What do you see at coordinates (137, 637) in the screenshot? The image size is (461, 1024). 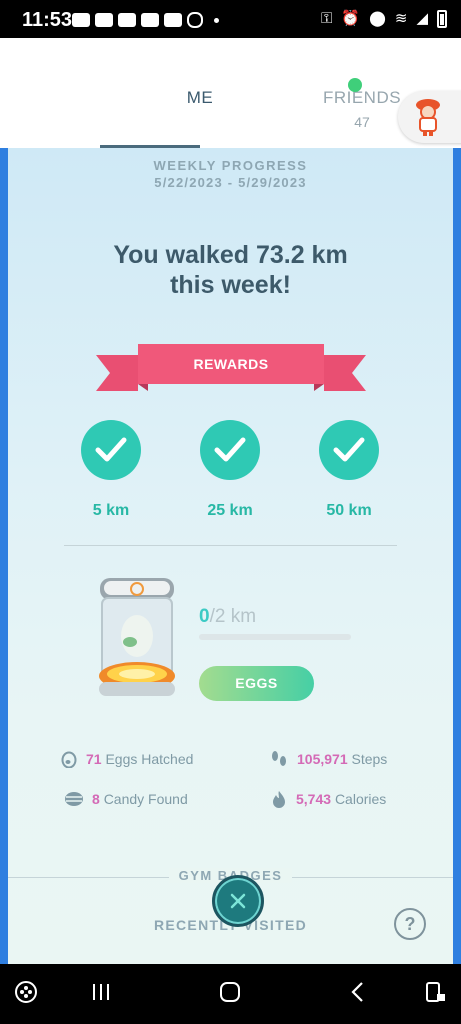 I see `incubator-icon` at bounding box center [137, 637].